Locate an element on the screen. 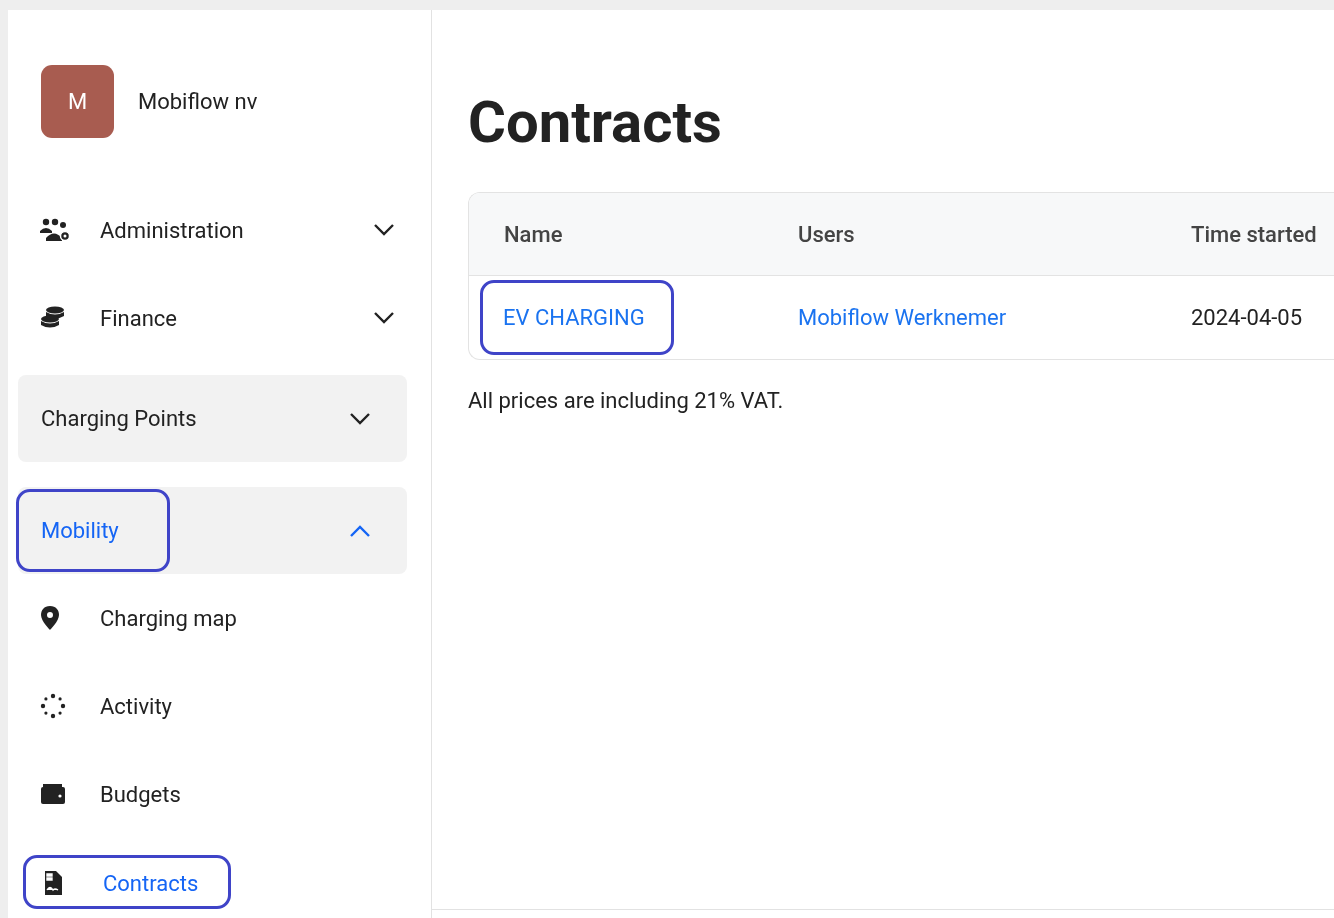  table-cell: 2024-04-05 is located at coordinates (1247, 317).